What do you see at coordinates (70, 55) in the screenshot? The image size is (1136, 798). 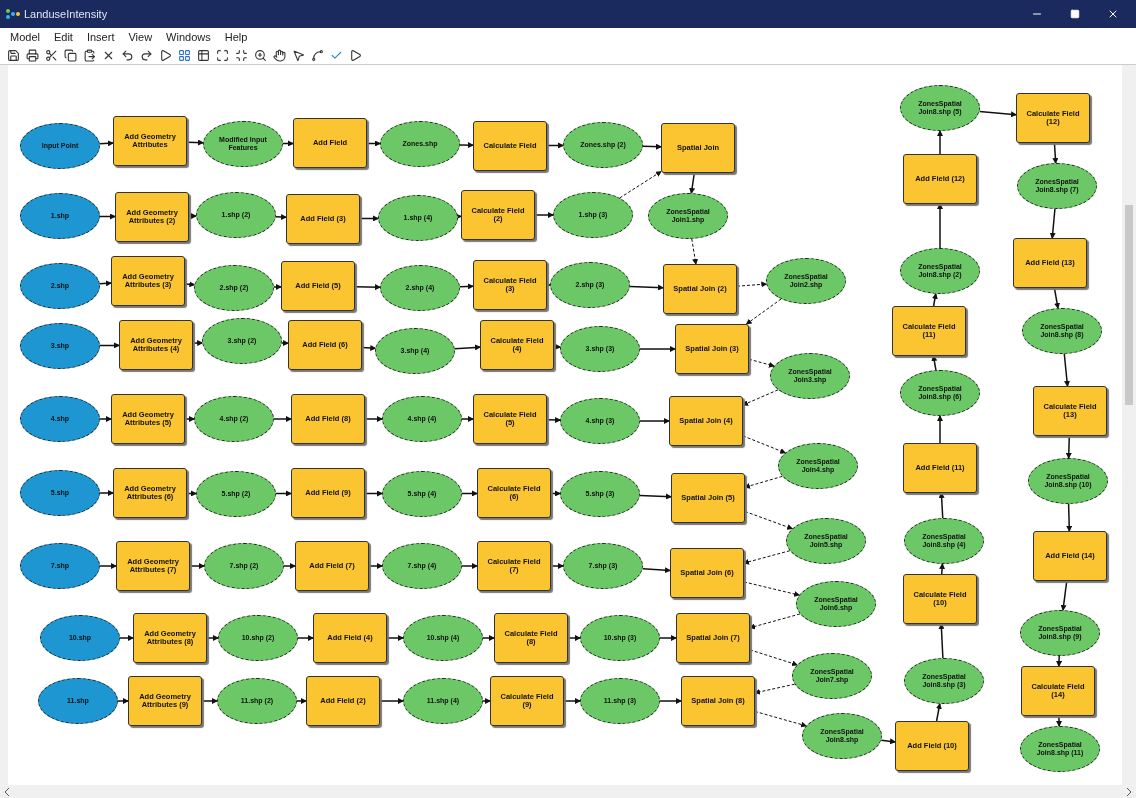 I see `copy-icon` at bounding box center [70, 55].